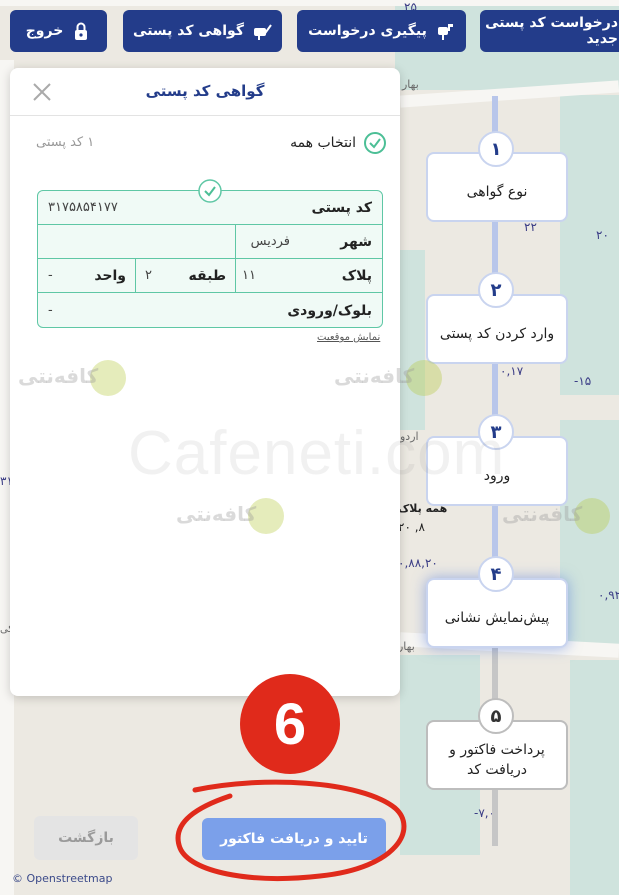  I want to click on select-all-checkbox, so click(375, 143).